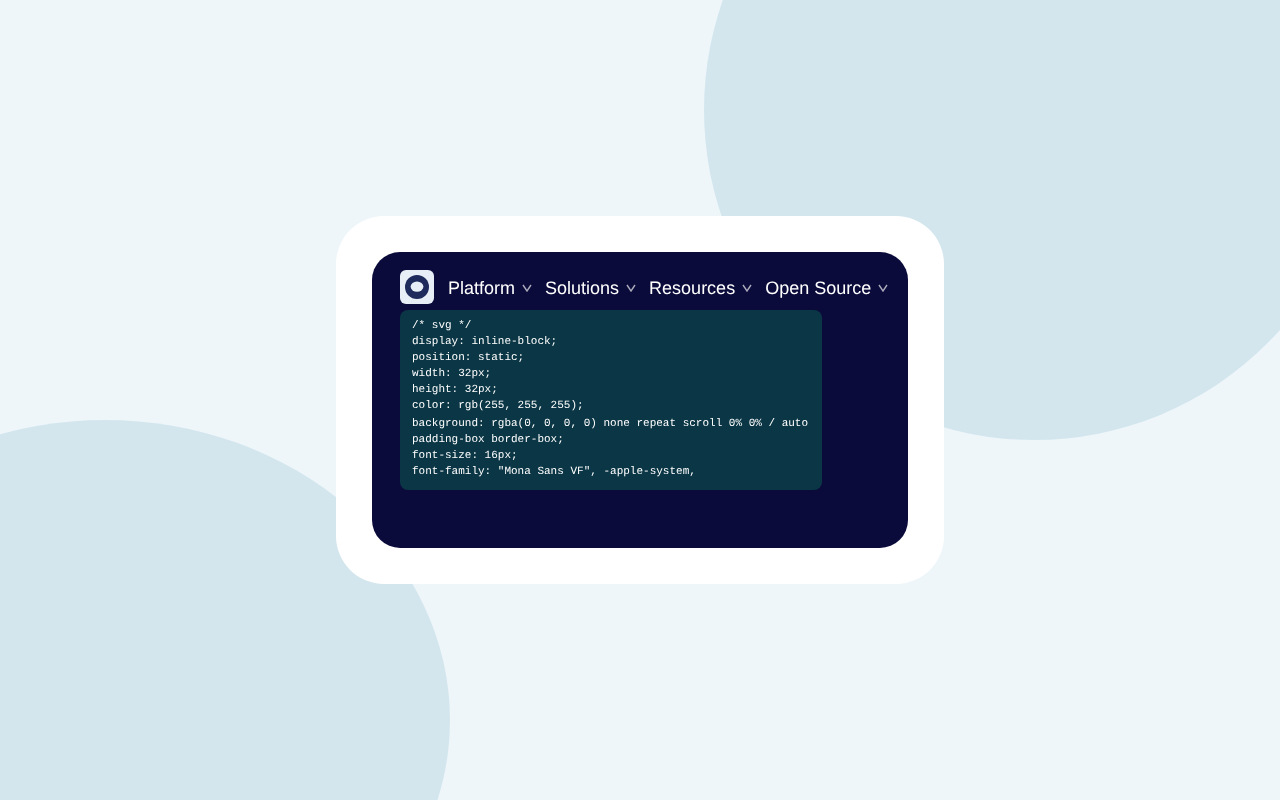 The image size is (1280, 800). What do you see at coordinates (490, 287) in the screenshot?
I see `nav-menu-item: Platform` at bounding box center [490, 287].